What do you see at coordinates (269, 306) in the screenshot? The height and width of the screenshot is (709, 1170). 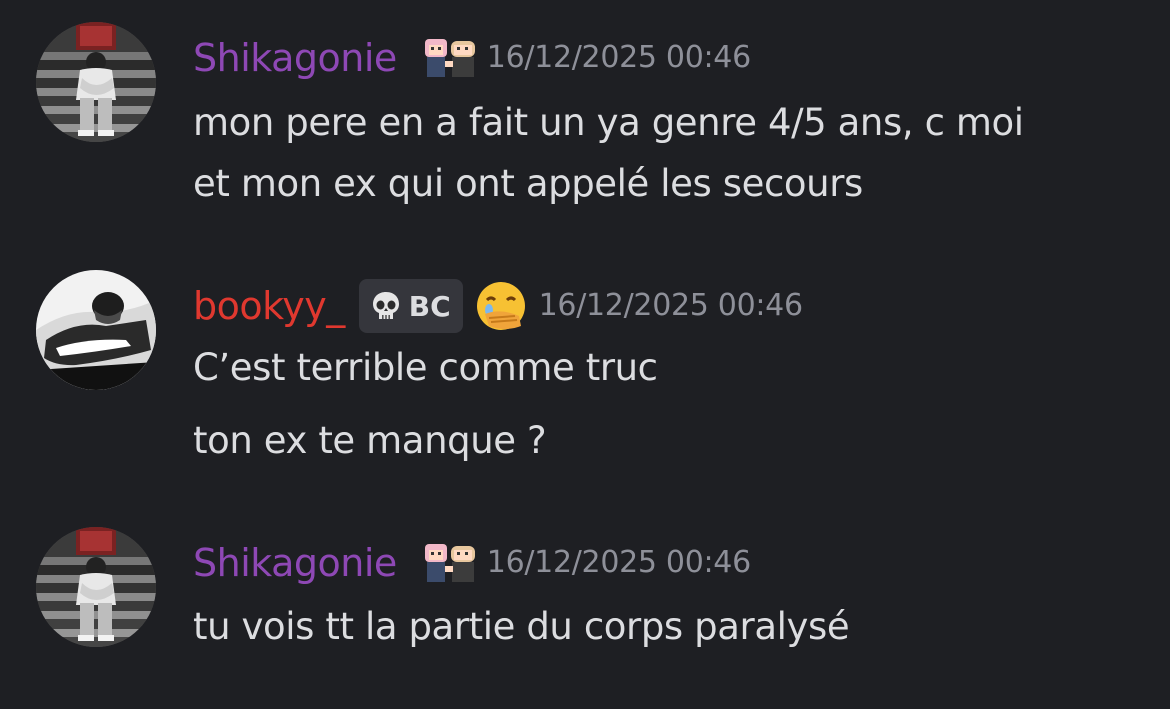 I see `username: bookyy_` at bounding box center [269, 306].